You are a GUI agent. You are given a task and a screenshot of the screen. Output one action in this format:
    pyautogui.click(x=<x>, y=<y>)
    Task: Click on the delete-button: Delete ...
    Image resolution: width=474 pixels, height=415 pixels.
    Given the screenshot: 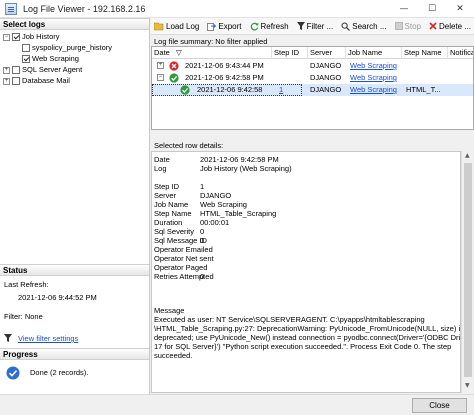 What is the action you would take?
    pyautogui.click(x=450, y=26)
    